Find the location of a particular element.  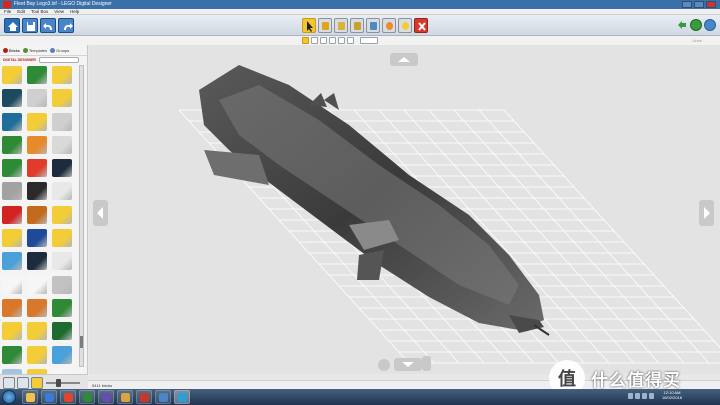

clone-tool-button is located at coordinates (325, 25).